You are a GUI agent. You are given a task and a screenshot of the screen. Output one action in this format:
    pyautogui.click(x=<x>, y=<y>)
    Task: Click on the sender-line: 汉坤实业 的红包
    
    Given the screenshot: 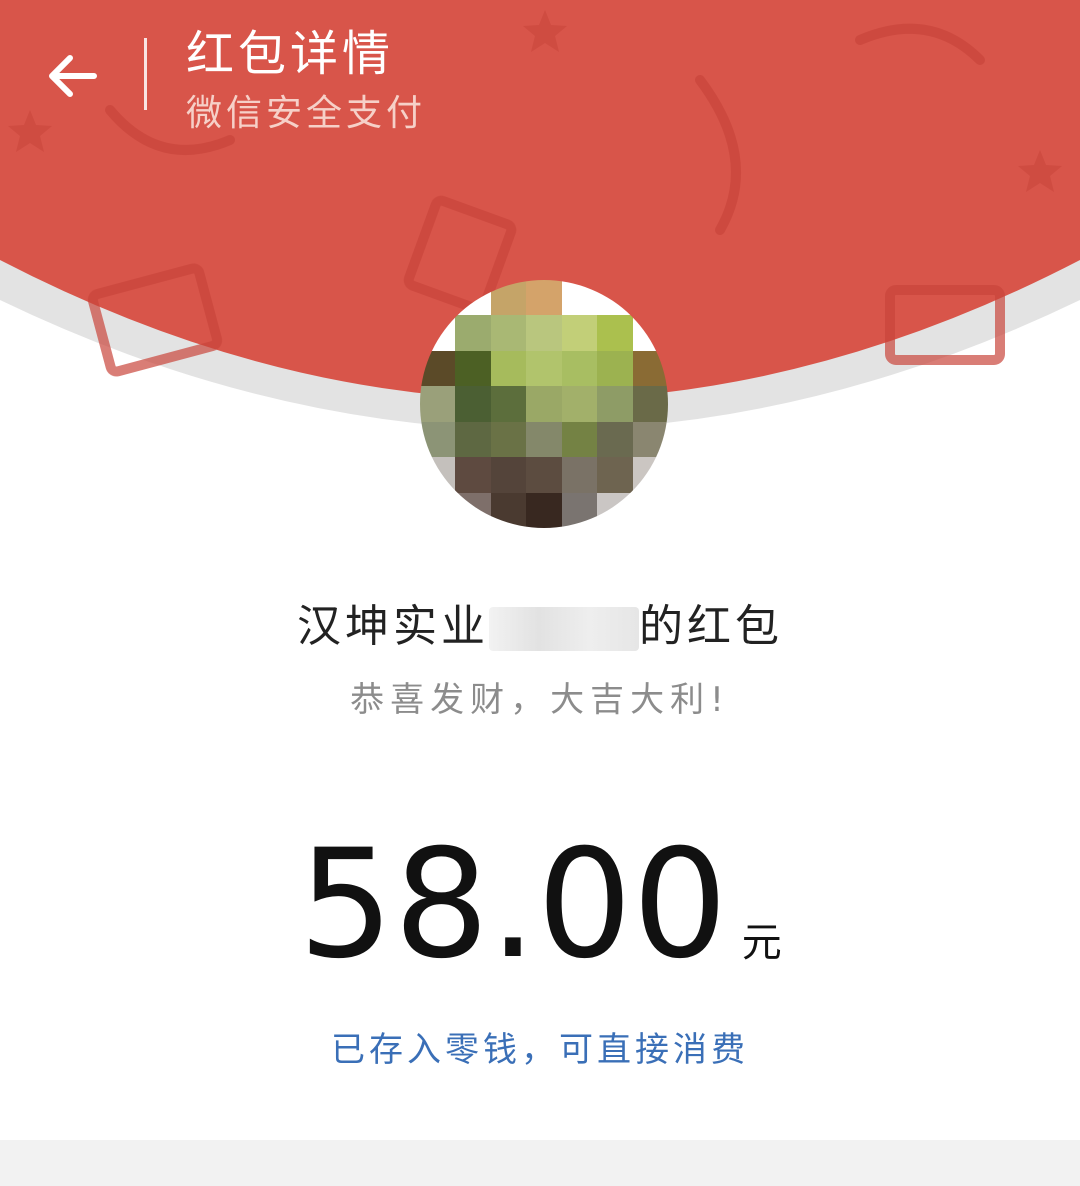 What is the action you would take?
    pyautogui.click(x=540, y=622)
    